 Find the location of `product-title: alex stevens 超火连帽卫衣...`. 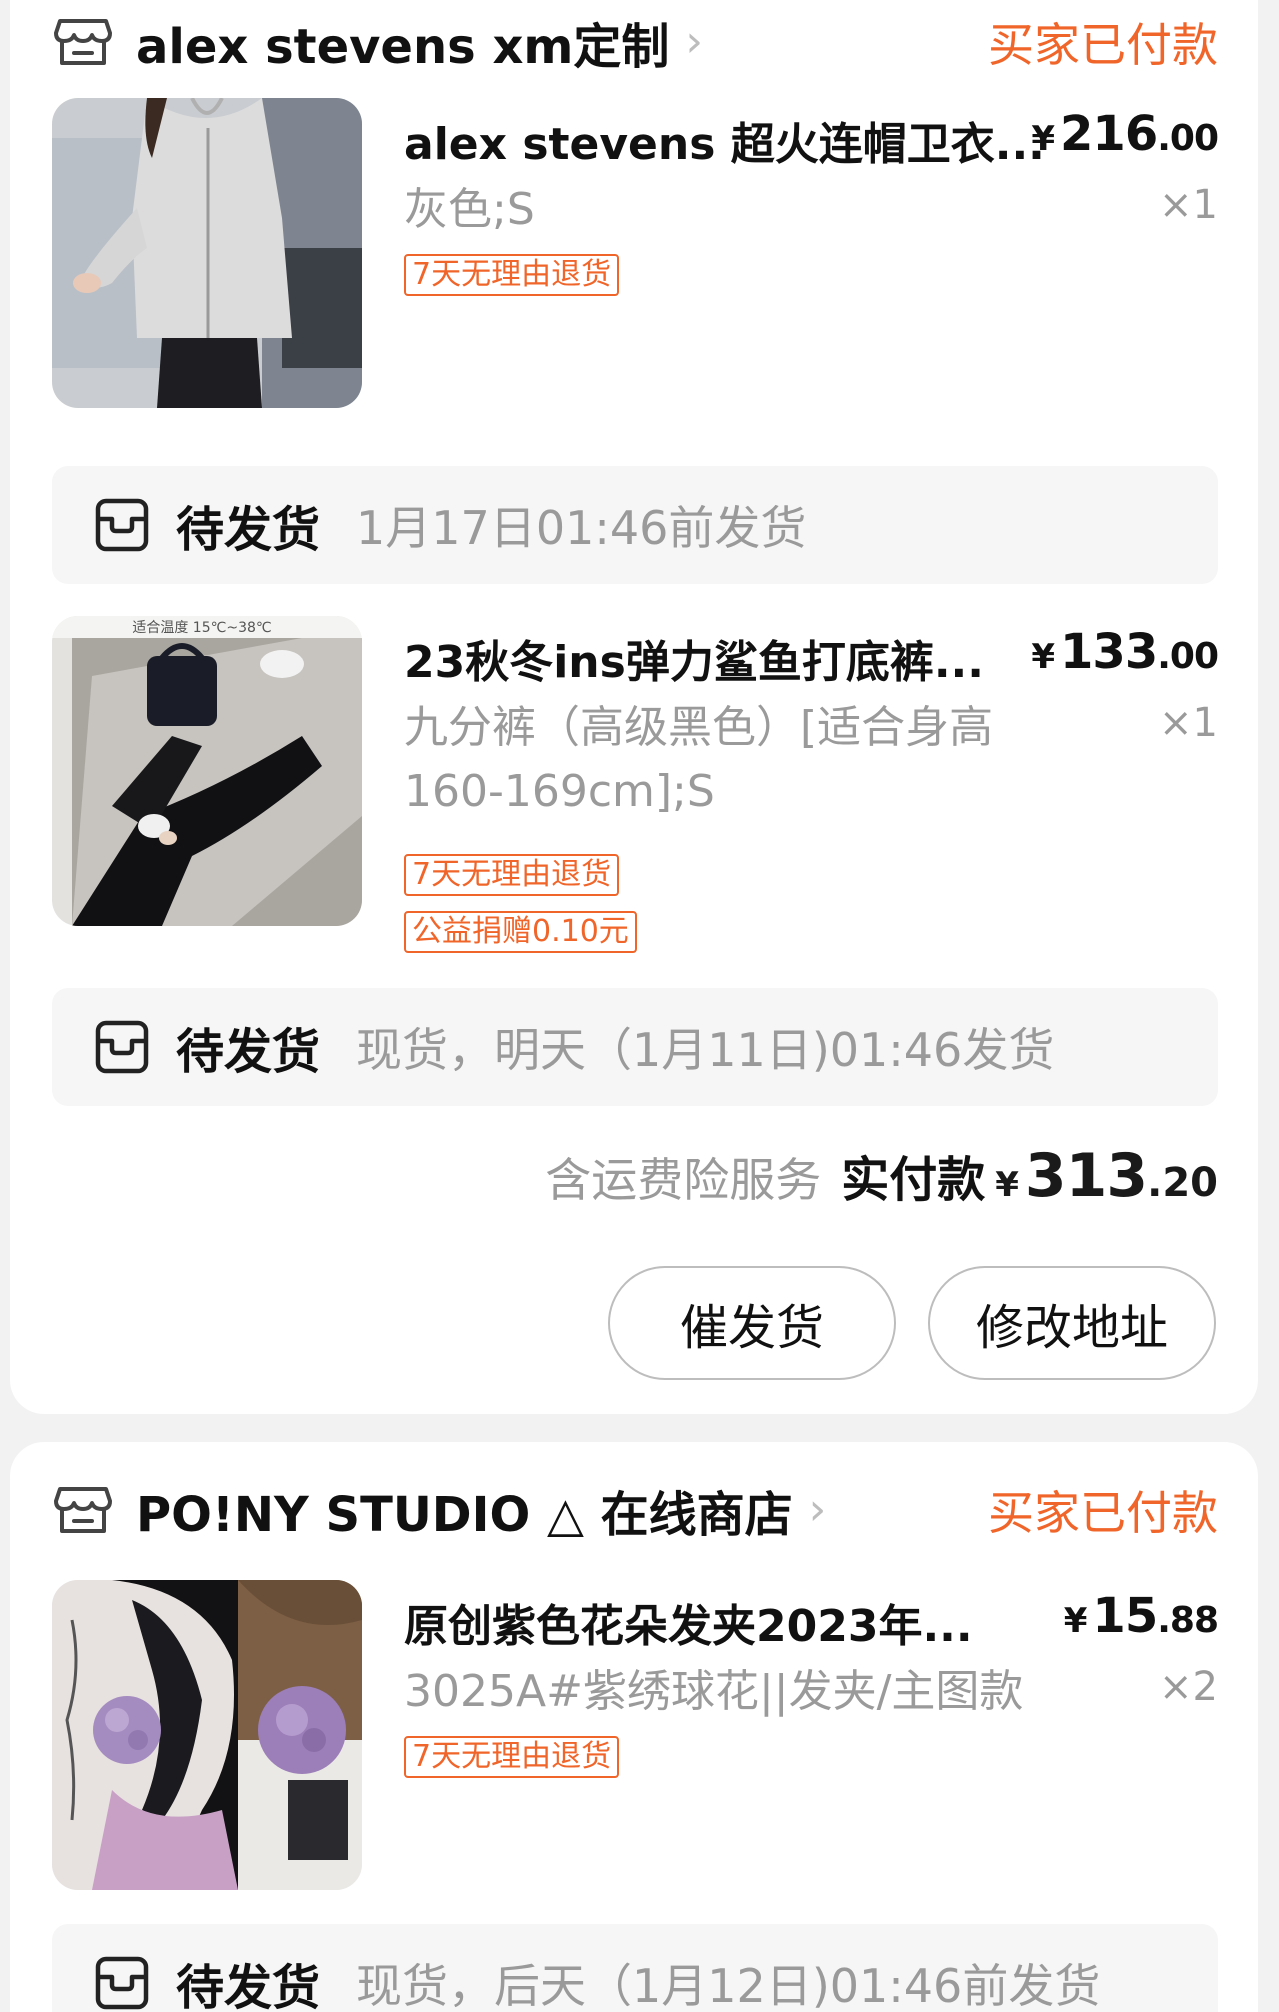

product-title: alex stevens 超火连帽卫衣... is located at coordinates (724, 140).